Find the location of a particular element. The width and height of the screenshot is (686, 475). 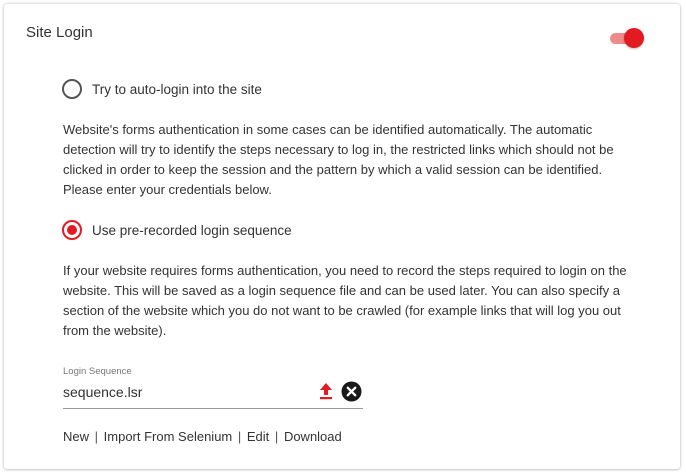

radio-auto-login-label: Try to auto-login into the site is located at coordinates (177, 89).